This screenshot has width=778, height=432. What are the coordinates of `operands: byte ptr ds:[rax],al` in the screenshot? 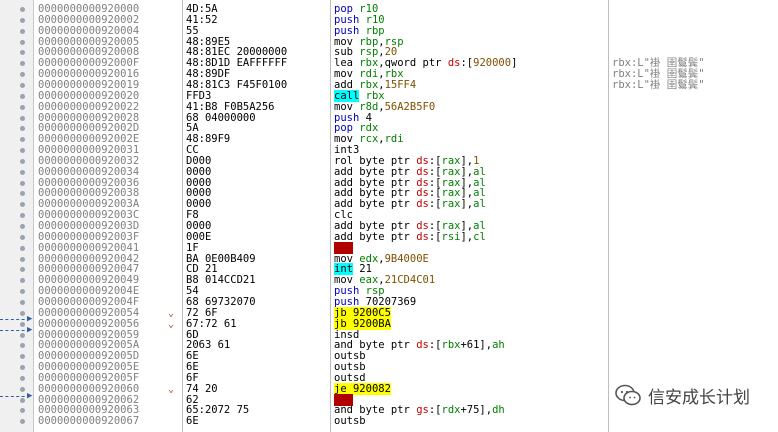 It's located at (419, 204).